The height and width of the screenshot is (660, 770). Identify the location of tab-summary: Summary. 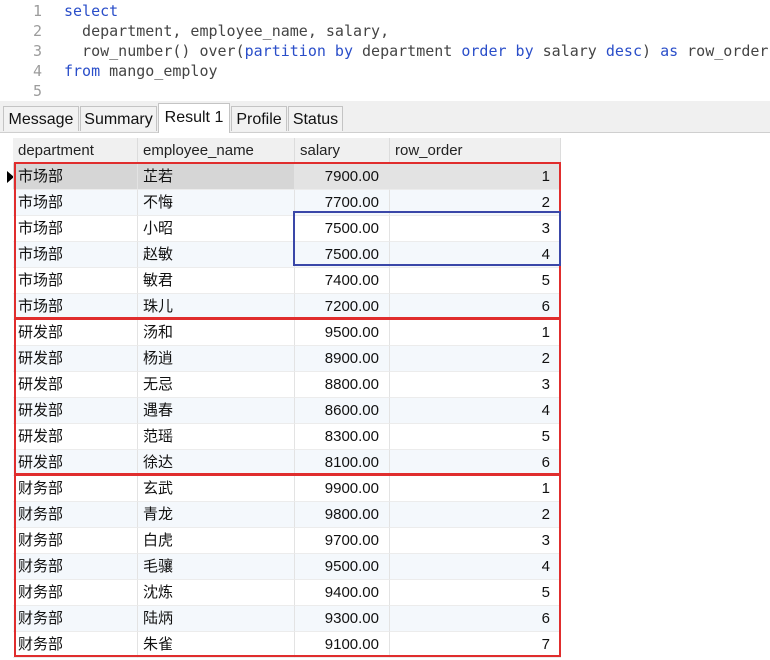
(118, 118).